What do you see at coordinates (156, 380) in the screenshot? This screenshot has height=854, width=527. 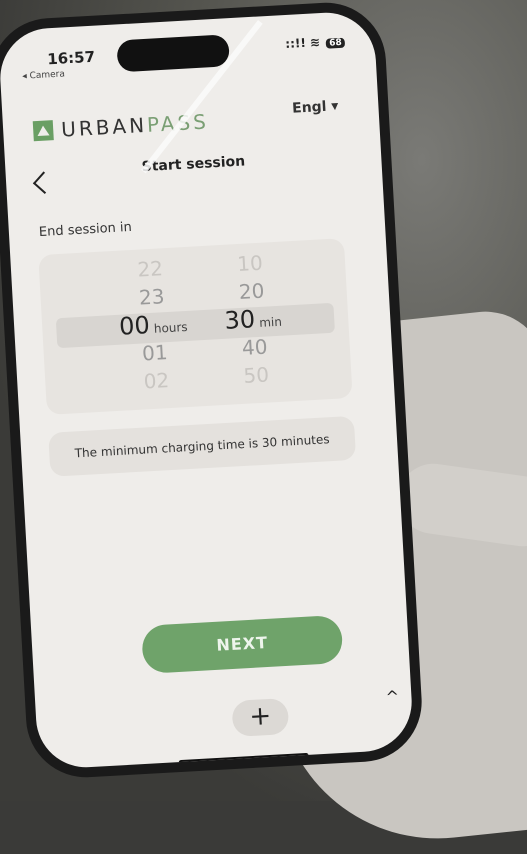 I see `hours-option: 02` at bounding box center [156, 380].